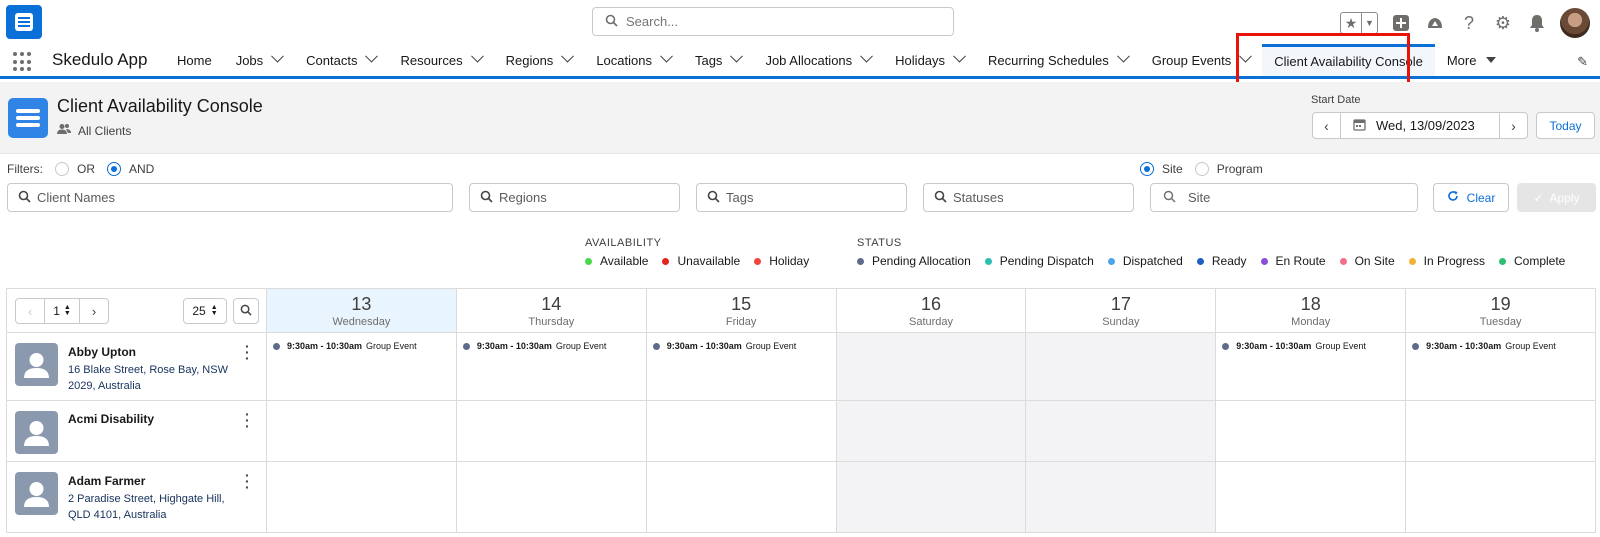  I want to click on or-radio, so click(62, 169).